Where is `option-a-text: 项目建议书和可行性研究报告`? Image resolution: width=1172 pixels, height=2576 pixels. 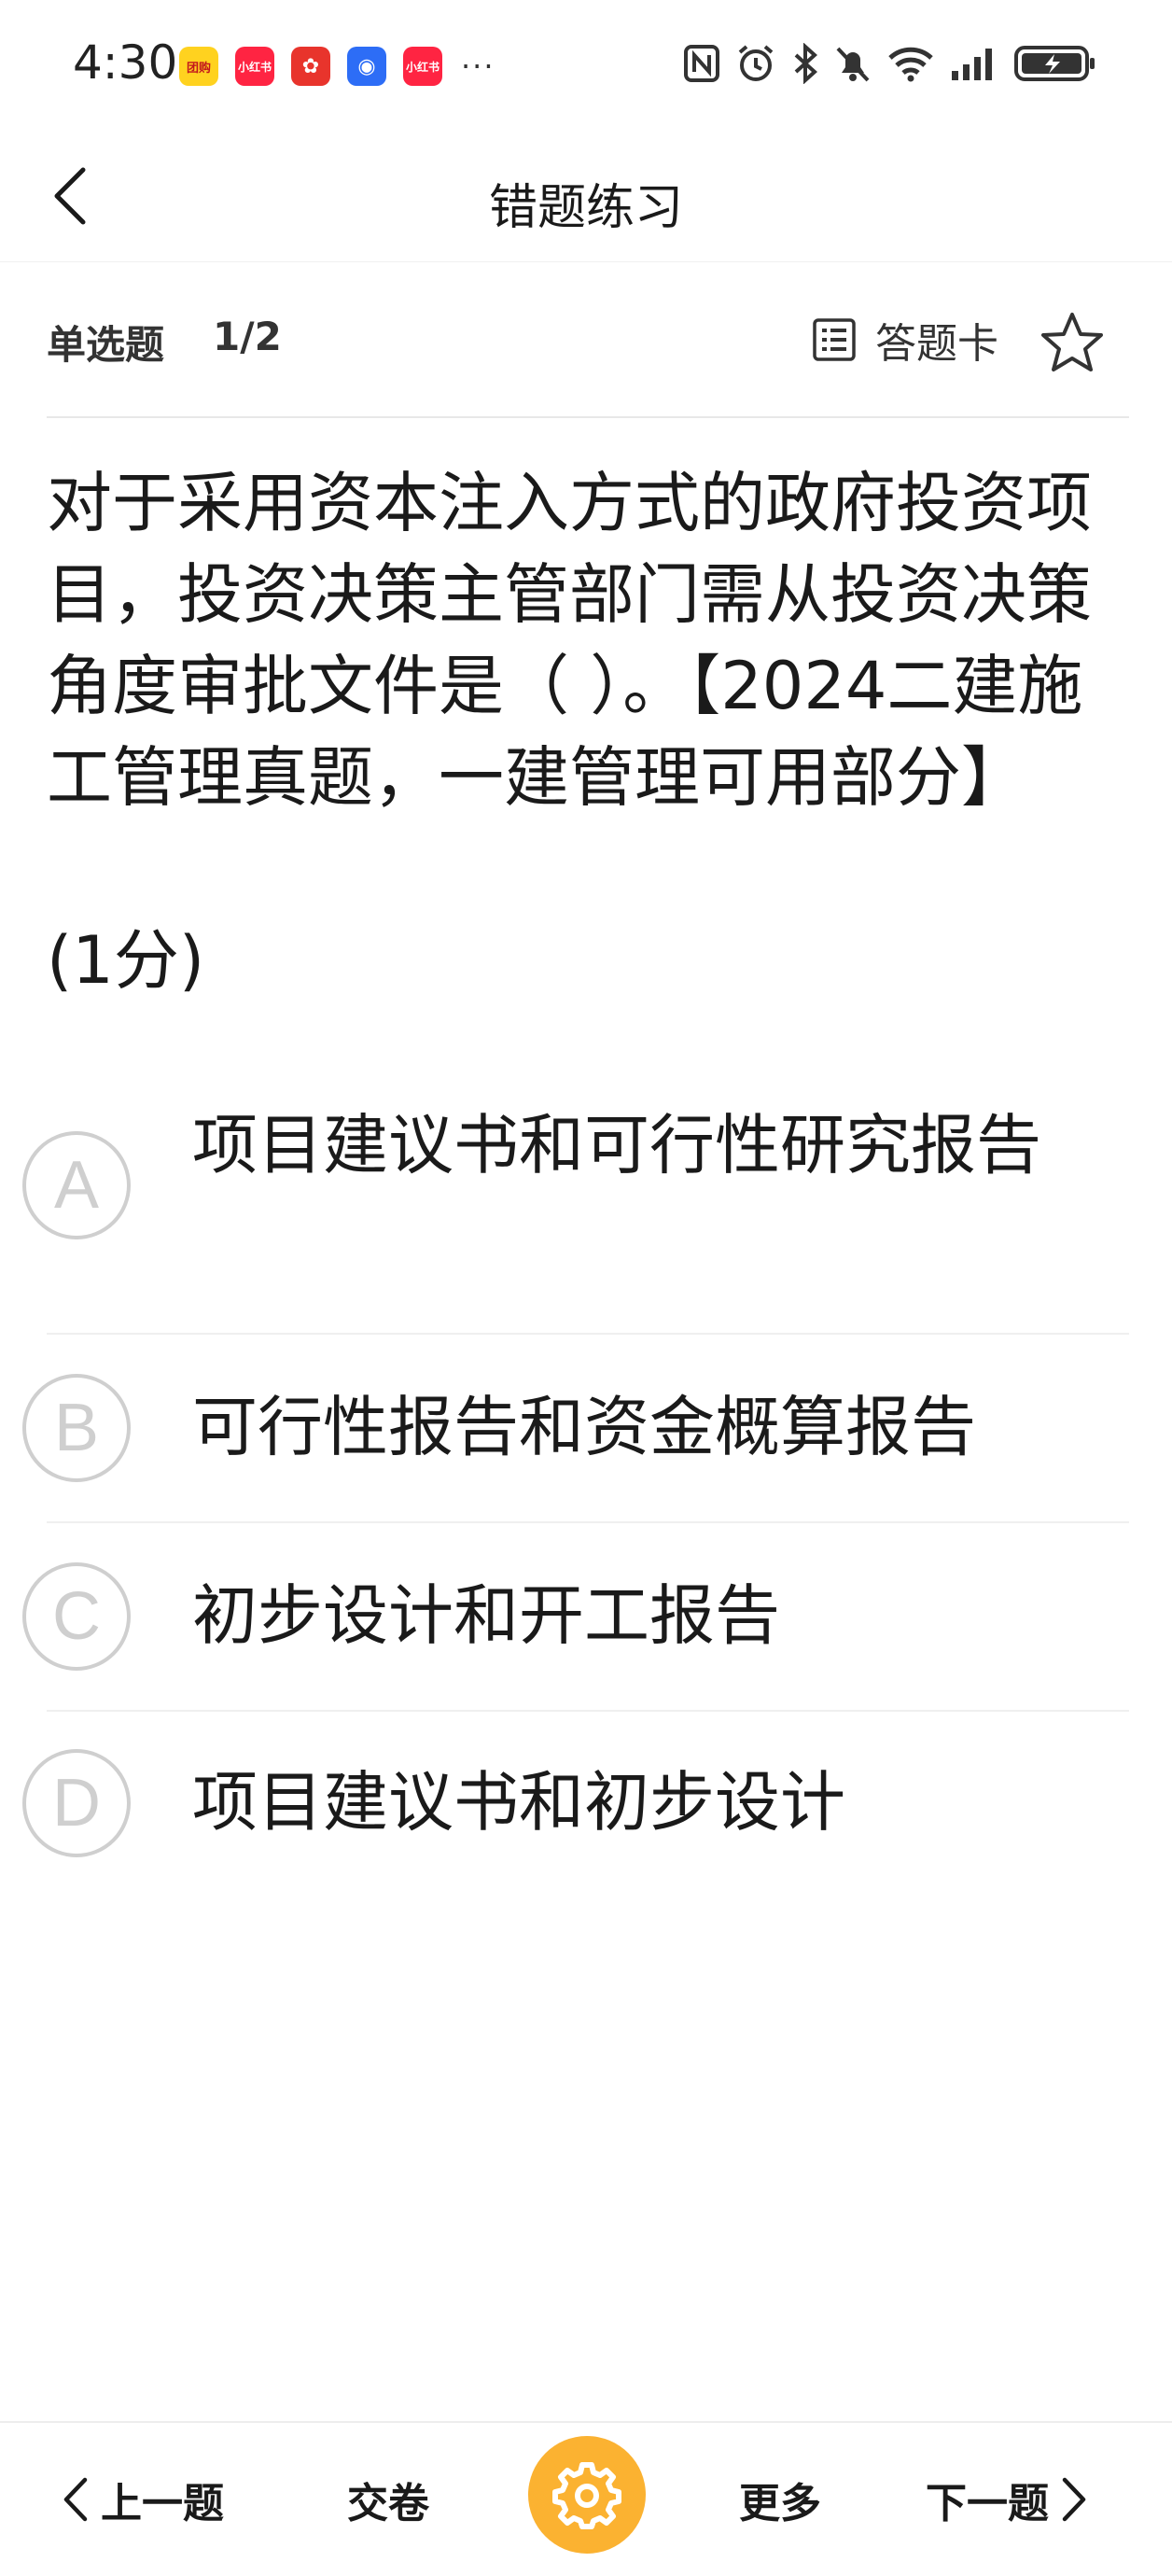 option-a-text: 项目建议书和可行性研究报告 is located at coordinates (616, 1145).